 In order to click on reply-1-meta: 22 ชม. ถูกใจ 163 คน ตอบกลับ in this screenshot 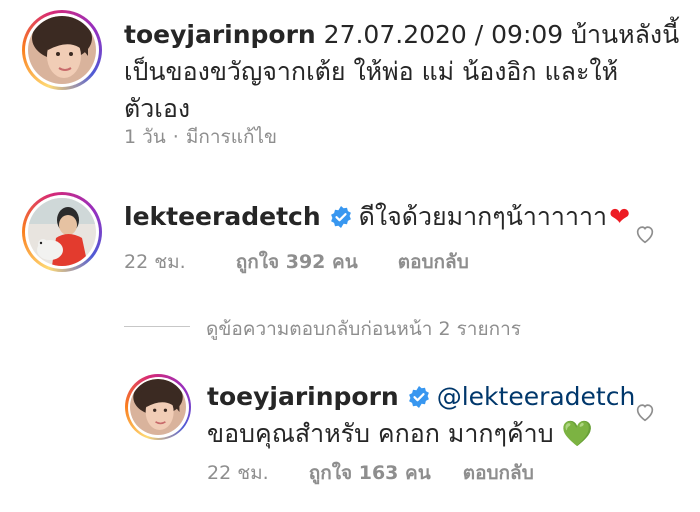, I will do `click(370, 473)`.